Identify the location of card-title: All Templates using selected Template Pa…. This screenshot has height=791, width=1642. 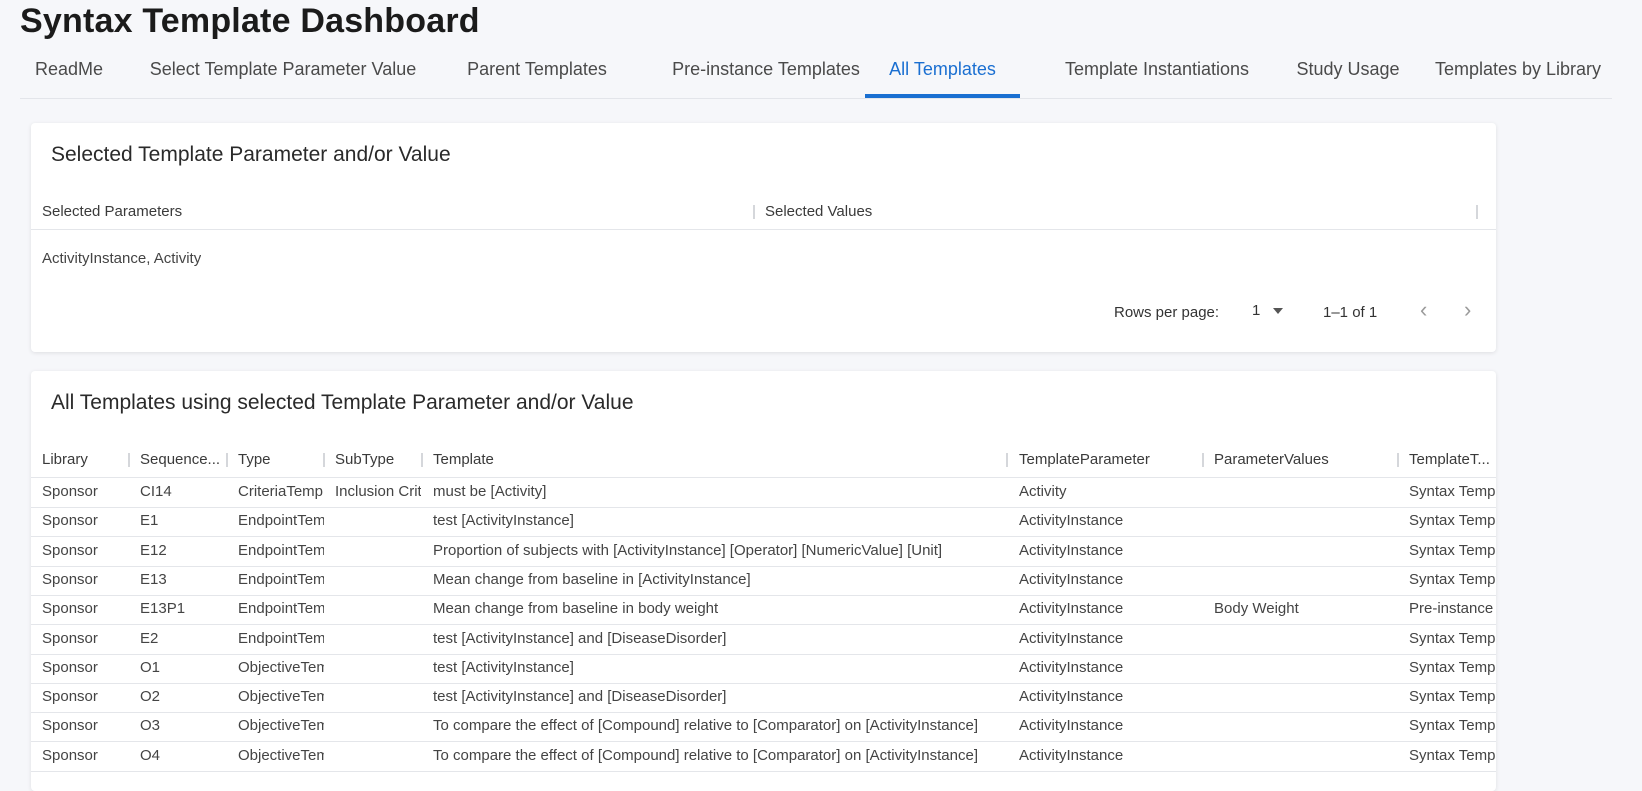
(342, 402).